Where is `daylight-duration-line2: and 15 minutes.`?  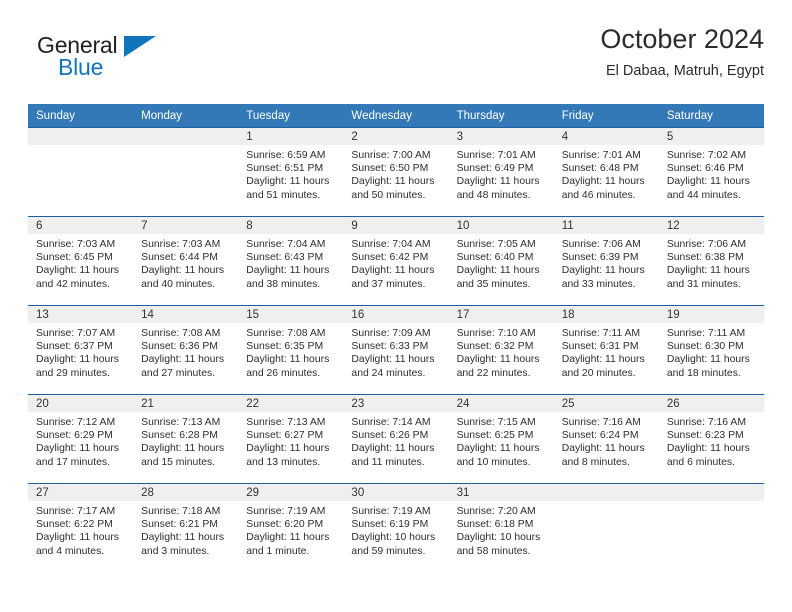
daylight-duration-line2: and 15 minutes. is located at coordinates (178, 462).